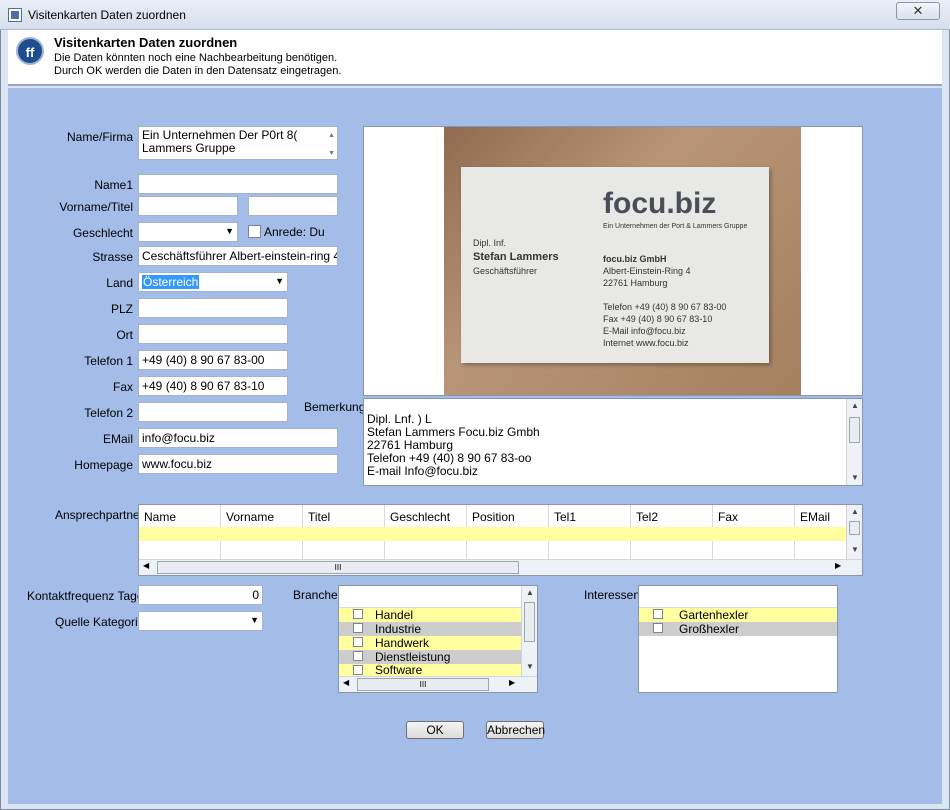 The image size is (950, 810). I want to click on telefon1-input: +49 (40) 8 90 67 83-00, so click(213, 360).